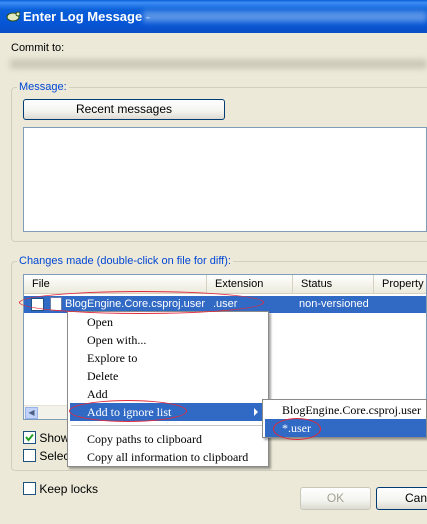 The height and width of the screenshot is (524, 427). Describe the element at coordinates (31, 413) in the screenshot. I see `scroll-left-icon: ◀` at that location.